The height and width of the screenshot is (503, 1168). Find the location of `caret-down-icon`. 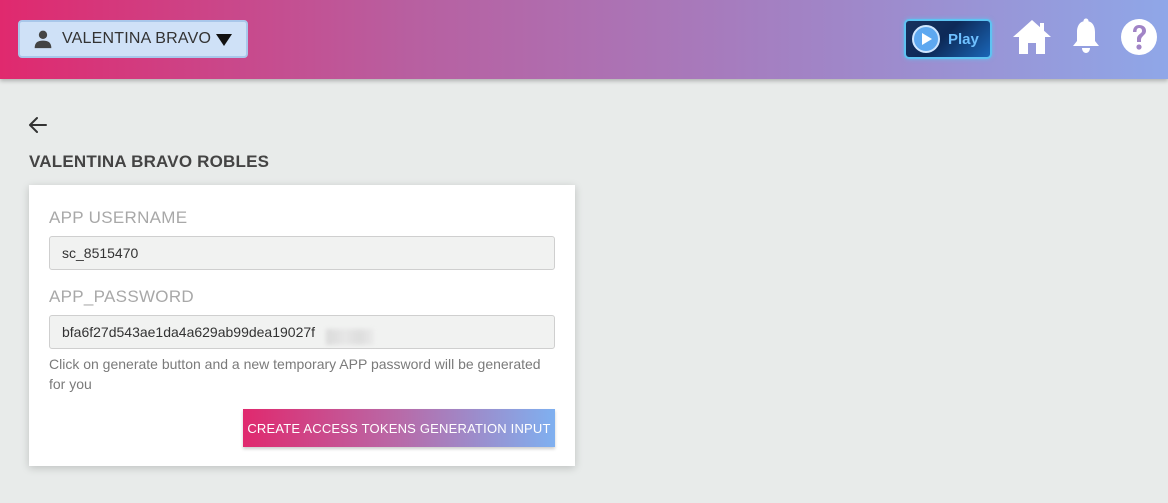

caret-down-icon is located at coordinates (224, 40).